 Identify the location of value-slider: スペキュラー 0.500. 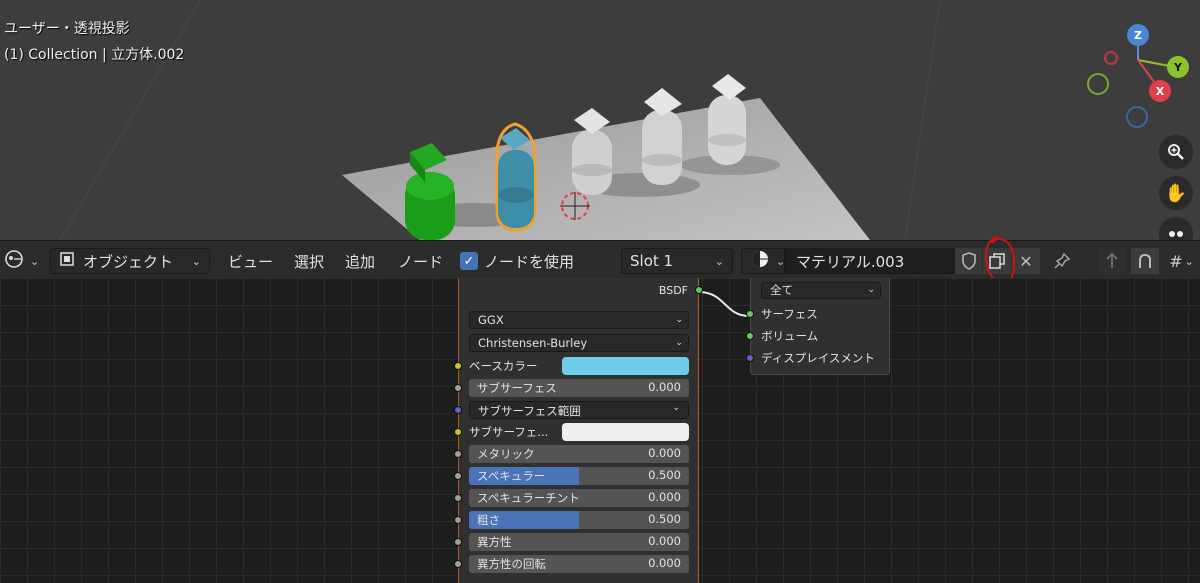
(579, 476).